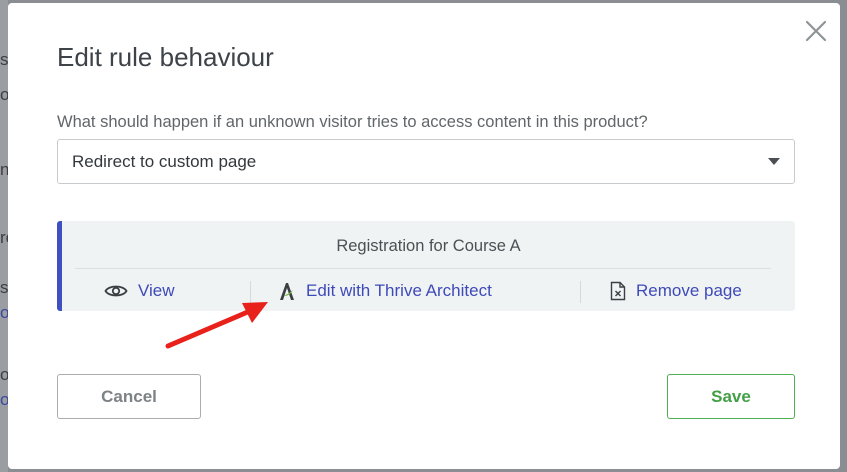 The width and height of the screenshot is (847, 472). What do you see at coordinates (731, 396) in the screenshot?
I see `save-button: Save` at bounding box center [731, 396].